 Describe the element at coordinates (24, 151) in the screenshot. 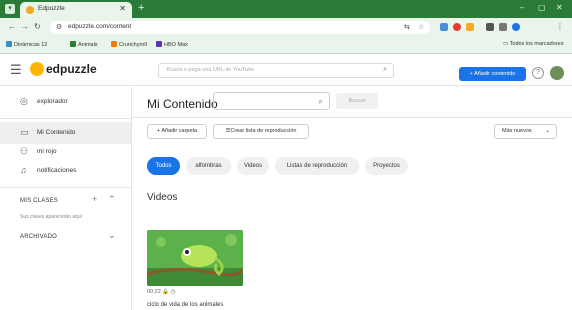

I see `people-icon: ⚇` at that location.